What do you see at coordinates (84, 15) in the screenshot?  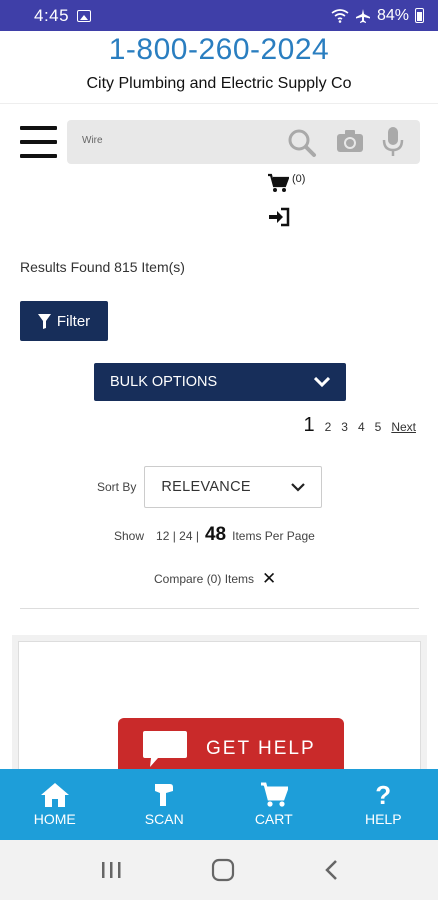 I see `image-notification-icon` at bounding box center [84, 15].